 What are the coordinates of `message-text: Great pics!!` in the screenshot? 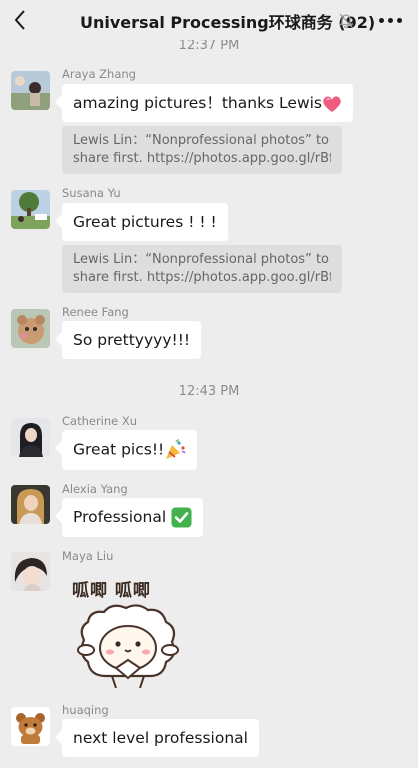 It's located at (119, 449).